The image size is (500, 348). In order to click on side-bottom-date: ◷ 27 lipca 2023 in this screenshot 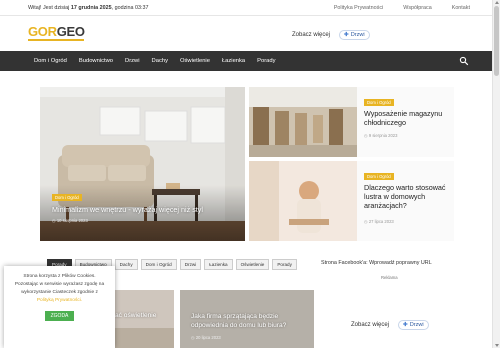, I will do `click(379, 221)`.